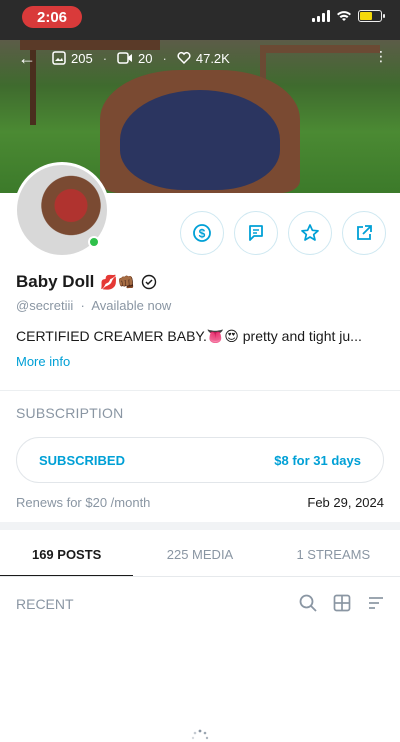  I want to click on profile-actions: $, so click(283, 233).